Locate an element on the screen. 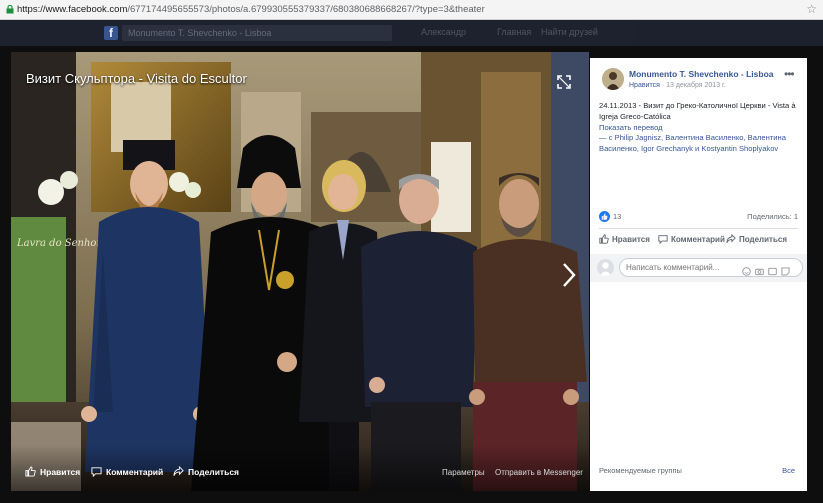 This screenshot has width=823, height=503. post-date: 13 декабря 2013 г. is located at coordinates (696, 85).